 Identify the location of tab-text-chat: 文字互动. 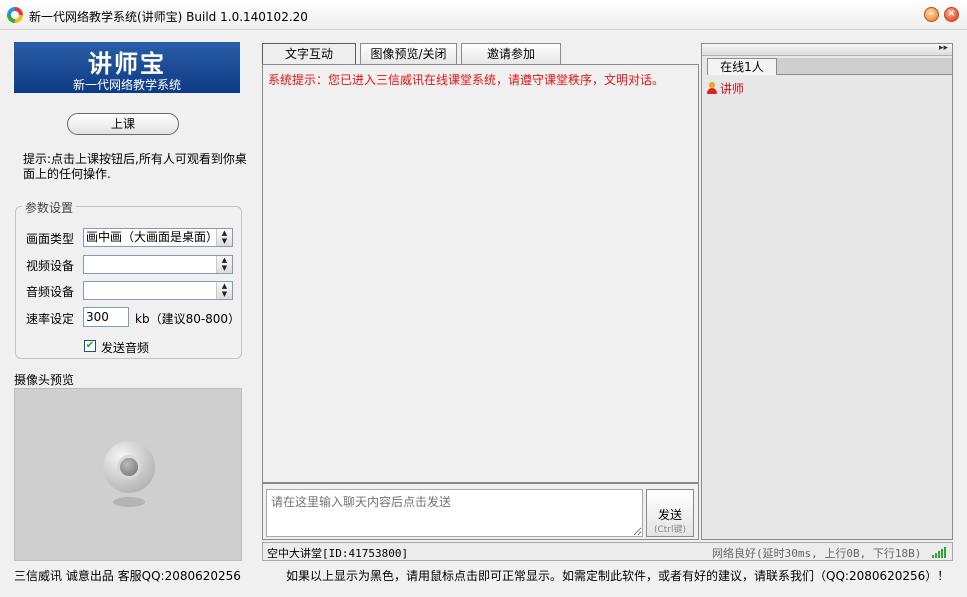
(309, 53).